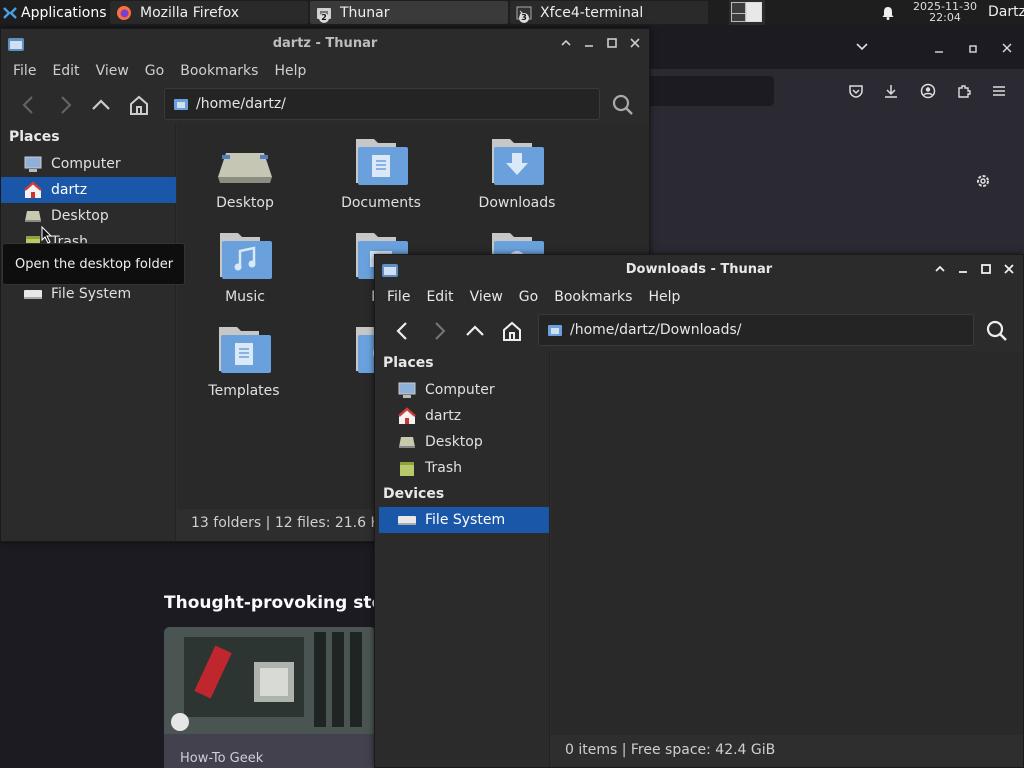 The width and height of the screenshot is (1024, 768). Describe the element at coordinates (517, 173) in the screenshot. I see `folder-downloads: Downloads` at that location.